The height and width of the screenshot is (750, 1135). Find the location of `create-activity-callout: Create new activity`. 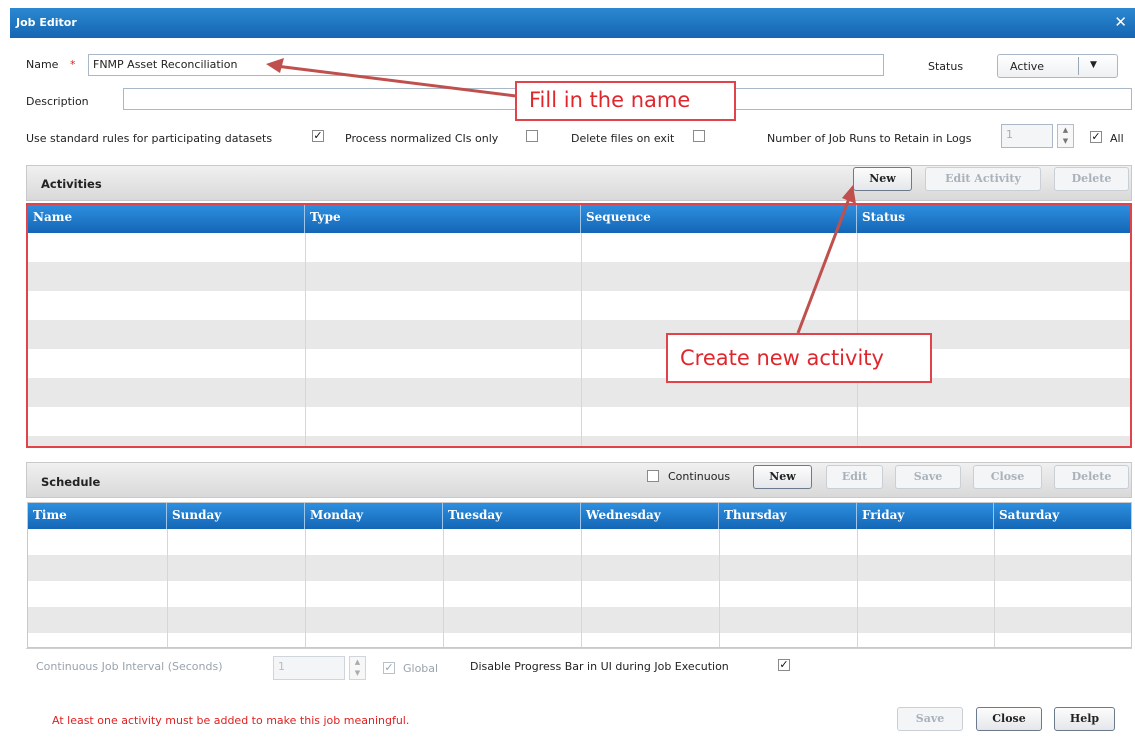

create-activity-callout: Create new activity is located at coordinates (799, 358).